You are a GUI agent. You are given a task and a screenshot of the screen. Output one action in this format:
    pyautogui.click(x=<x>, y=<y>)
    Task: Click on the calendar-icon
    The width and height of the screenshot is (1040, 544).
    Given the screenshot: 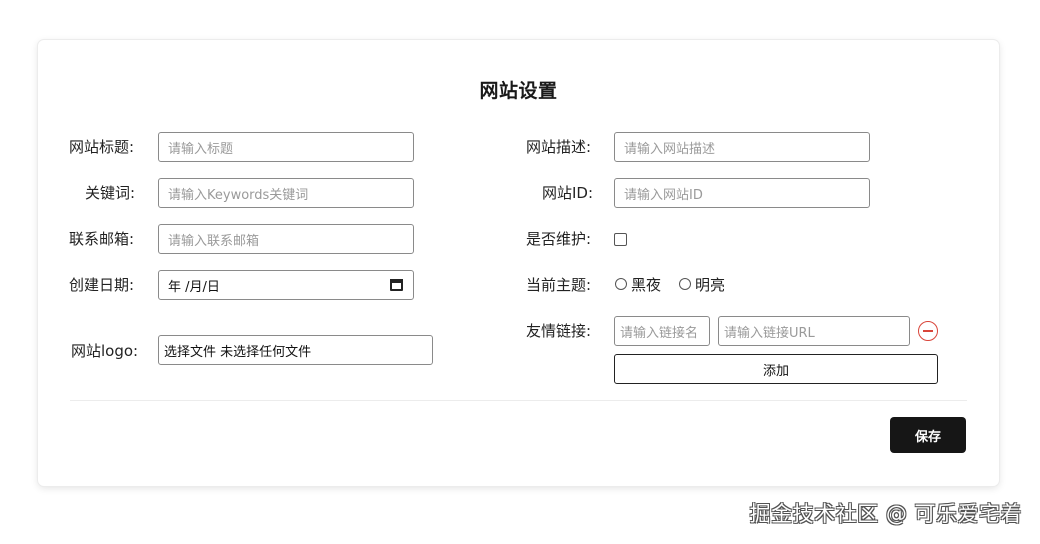 What is the action you would take?
    pyautogui.click(x=396, y=285)
    